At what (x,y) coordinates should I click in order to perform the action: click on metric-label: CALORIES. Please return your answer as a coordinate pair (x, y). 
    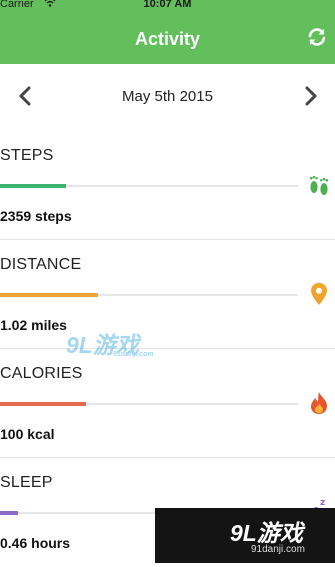
    Looking at the image, I should click on (41, 373).